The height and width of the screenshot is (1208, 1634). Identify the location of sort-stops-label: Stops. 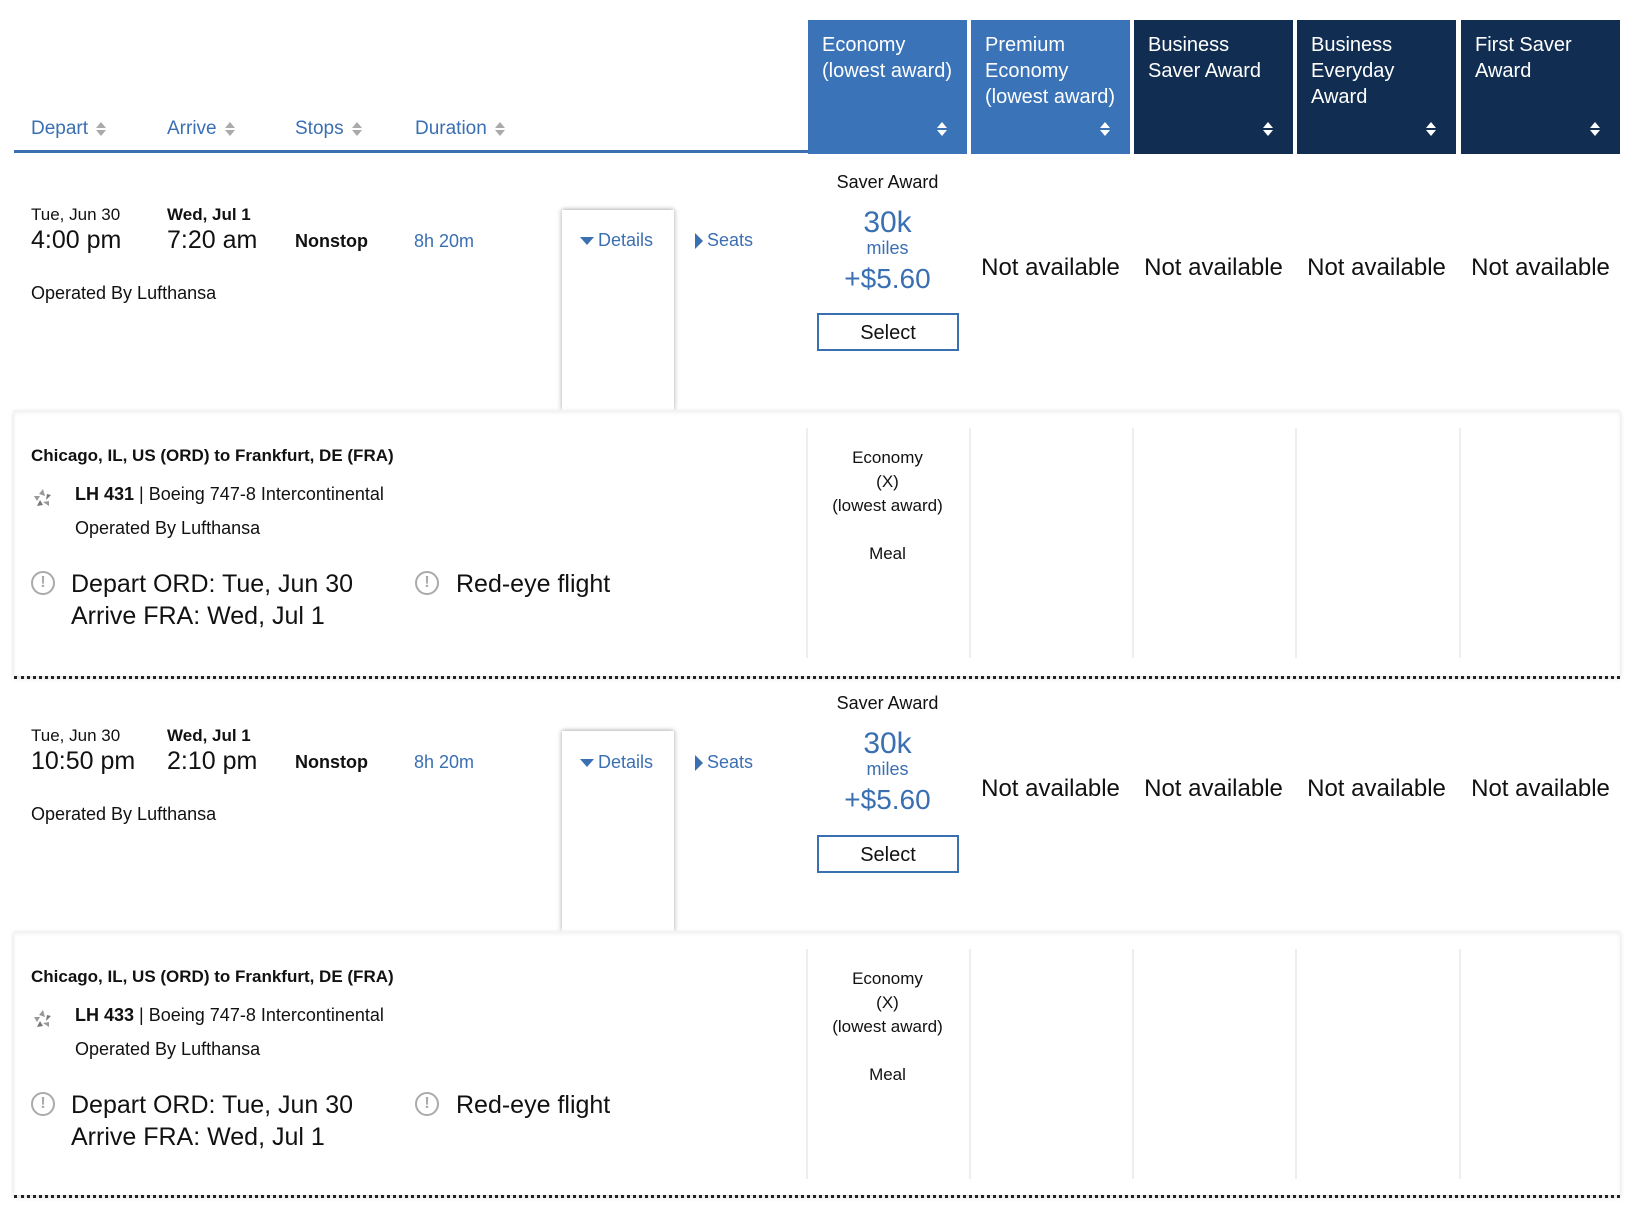
(319, 128).